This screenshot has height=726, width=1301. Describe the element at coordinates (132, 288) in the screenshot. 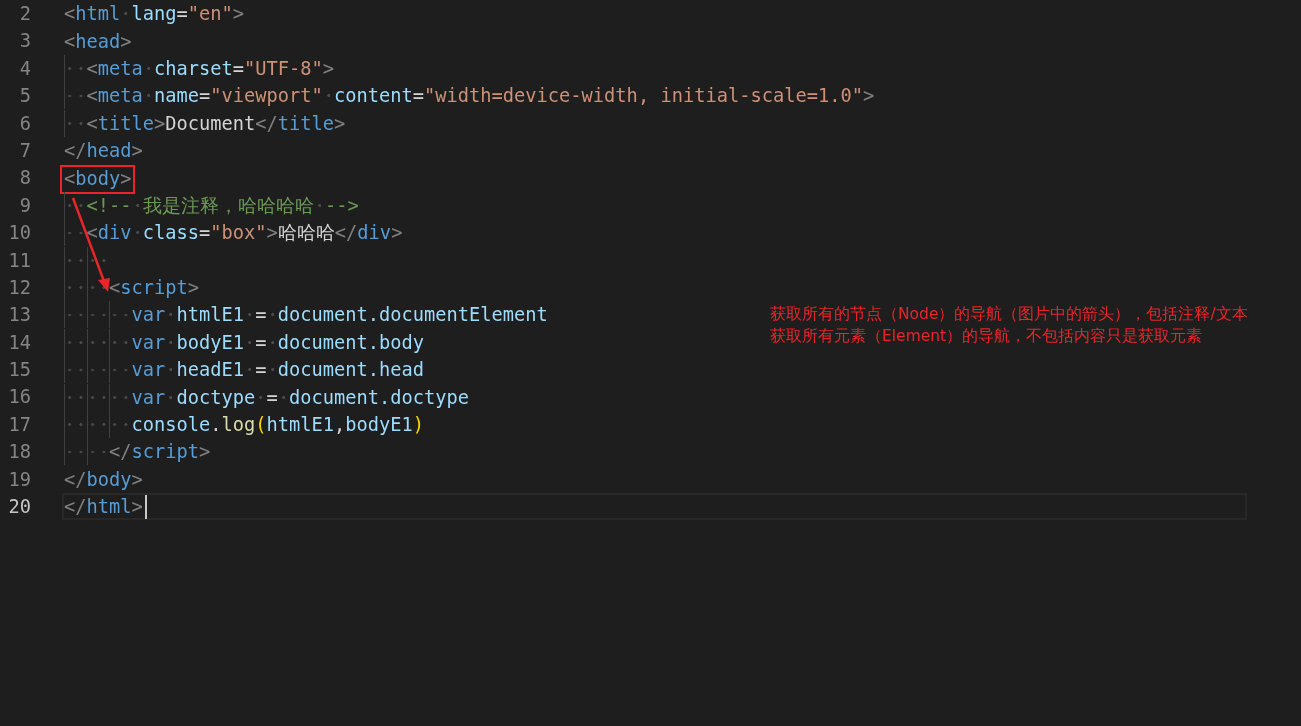

I see `code-line: <script>` at that location.